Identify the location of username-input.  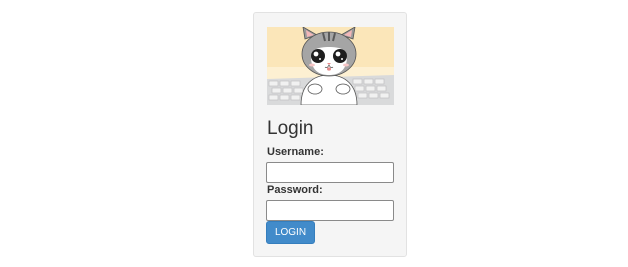
(330, 172).